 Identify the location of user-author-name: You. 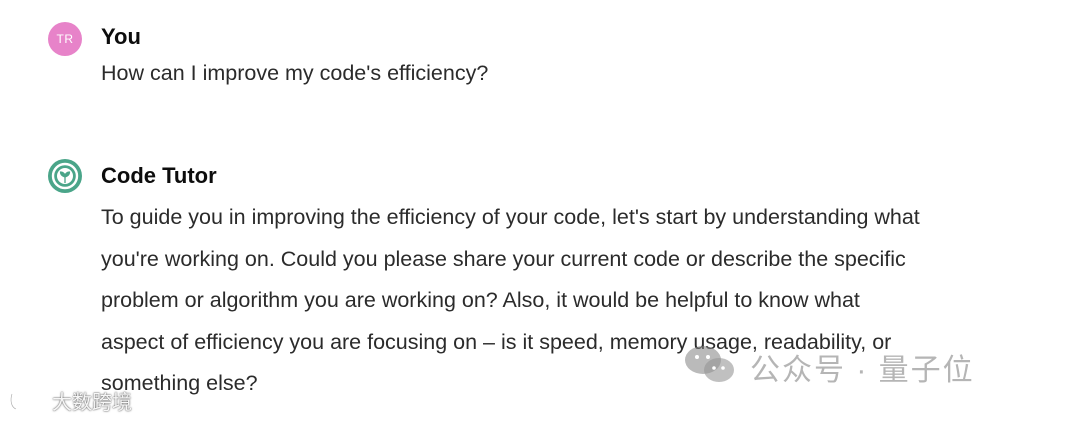
(121, 36).